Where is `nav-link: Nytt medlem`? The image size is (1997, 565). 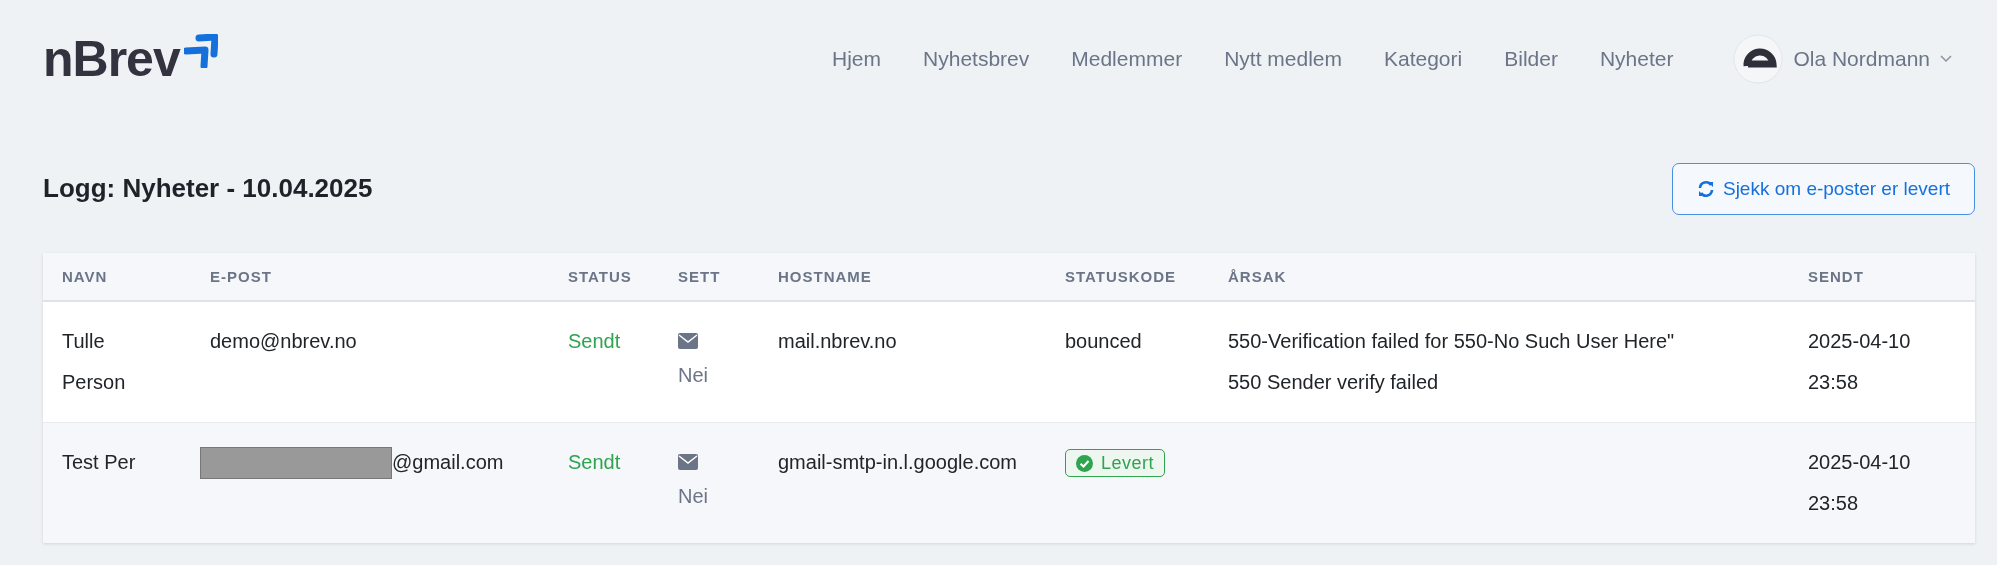 nav-link: Nytt medlem is located at coordinates (1283, 59).